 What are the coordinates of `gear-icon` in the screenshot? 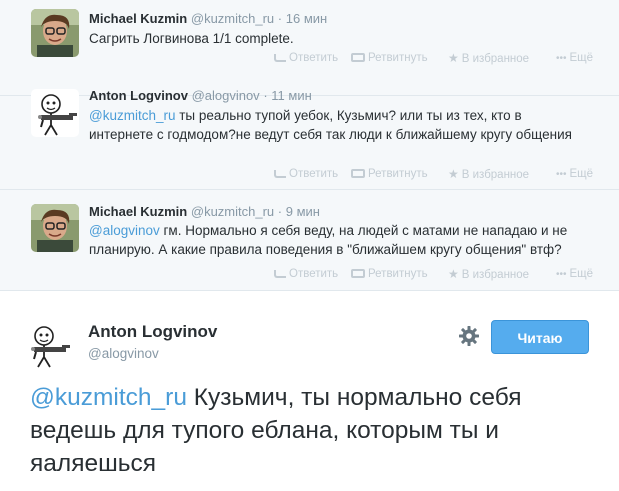 It's located at (469, 336).